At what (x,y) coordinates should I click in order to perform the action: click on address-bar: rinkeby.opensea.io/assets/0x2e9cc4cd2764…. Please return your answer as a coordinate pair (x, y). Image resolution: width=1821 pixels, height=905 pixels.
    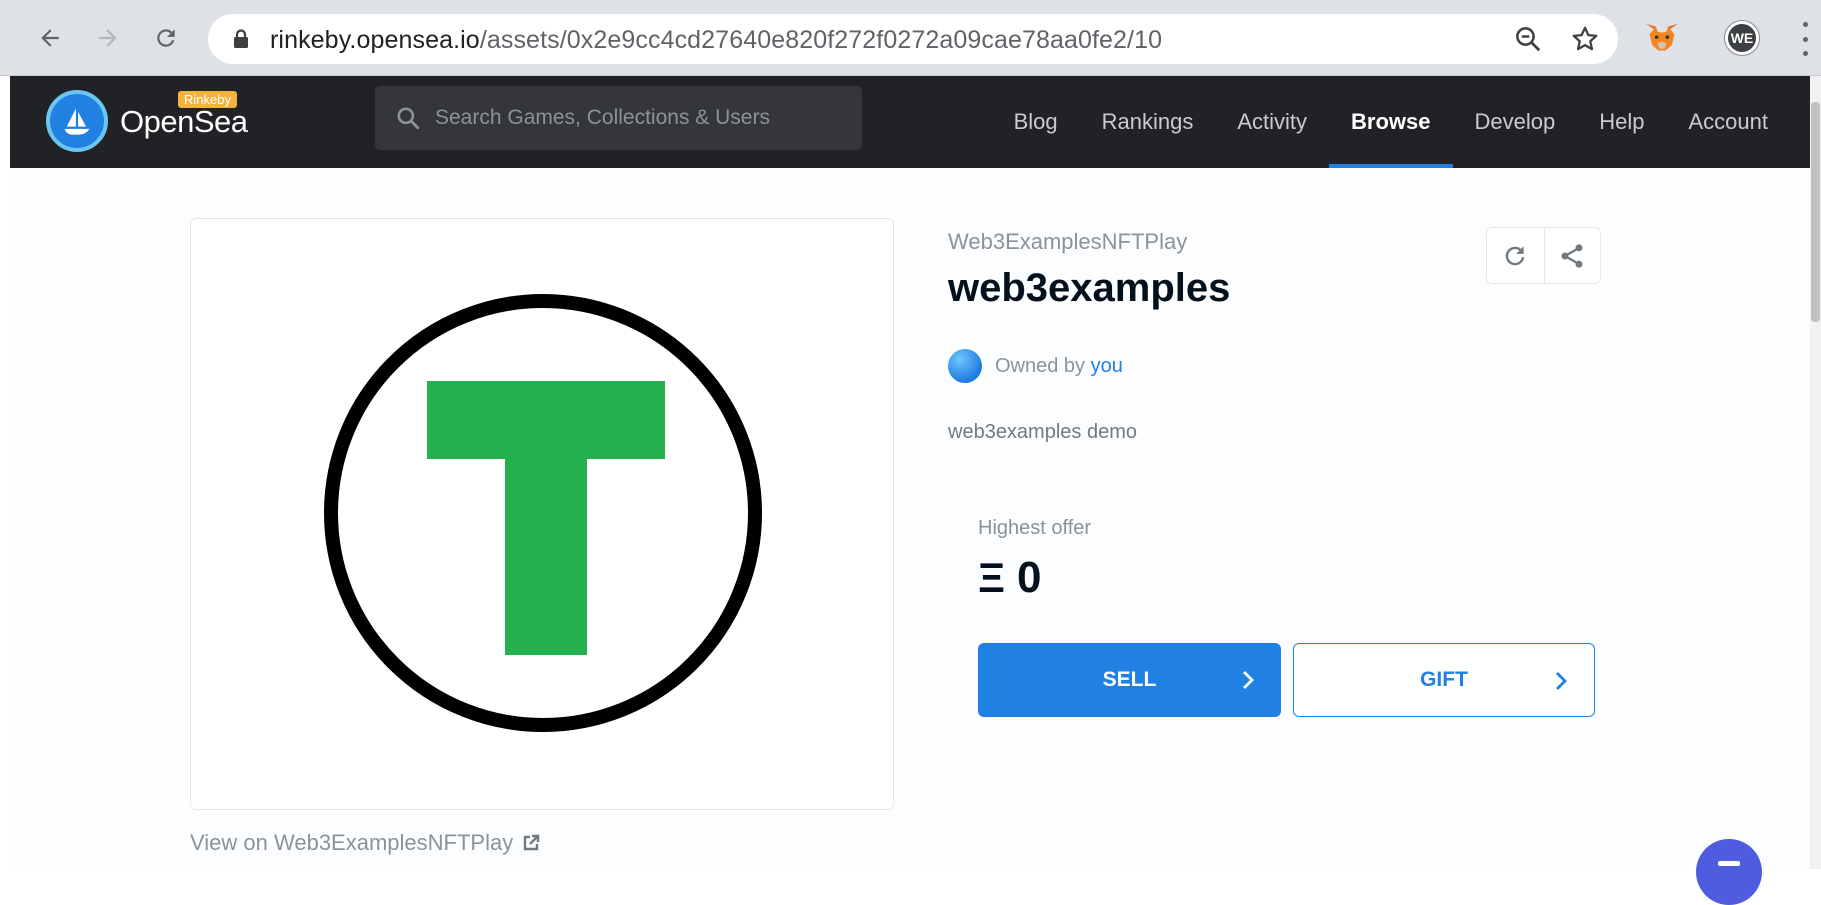
    Looking at the image, I should click on (913, 39).